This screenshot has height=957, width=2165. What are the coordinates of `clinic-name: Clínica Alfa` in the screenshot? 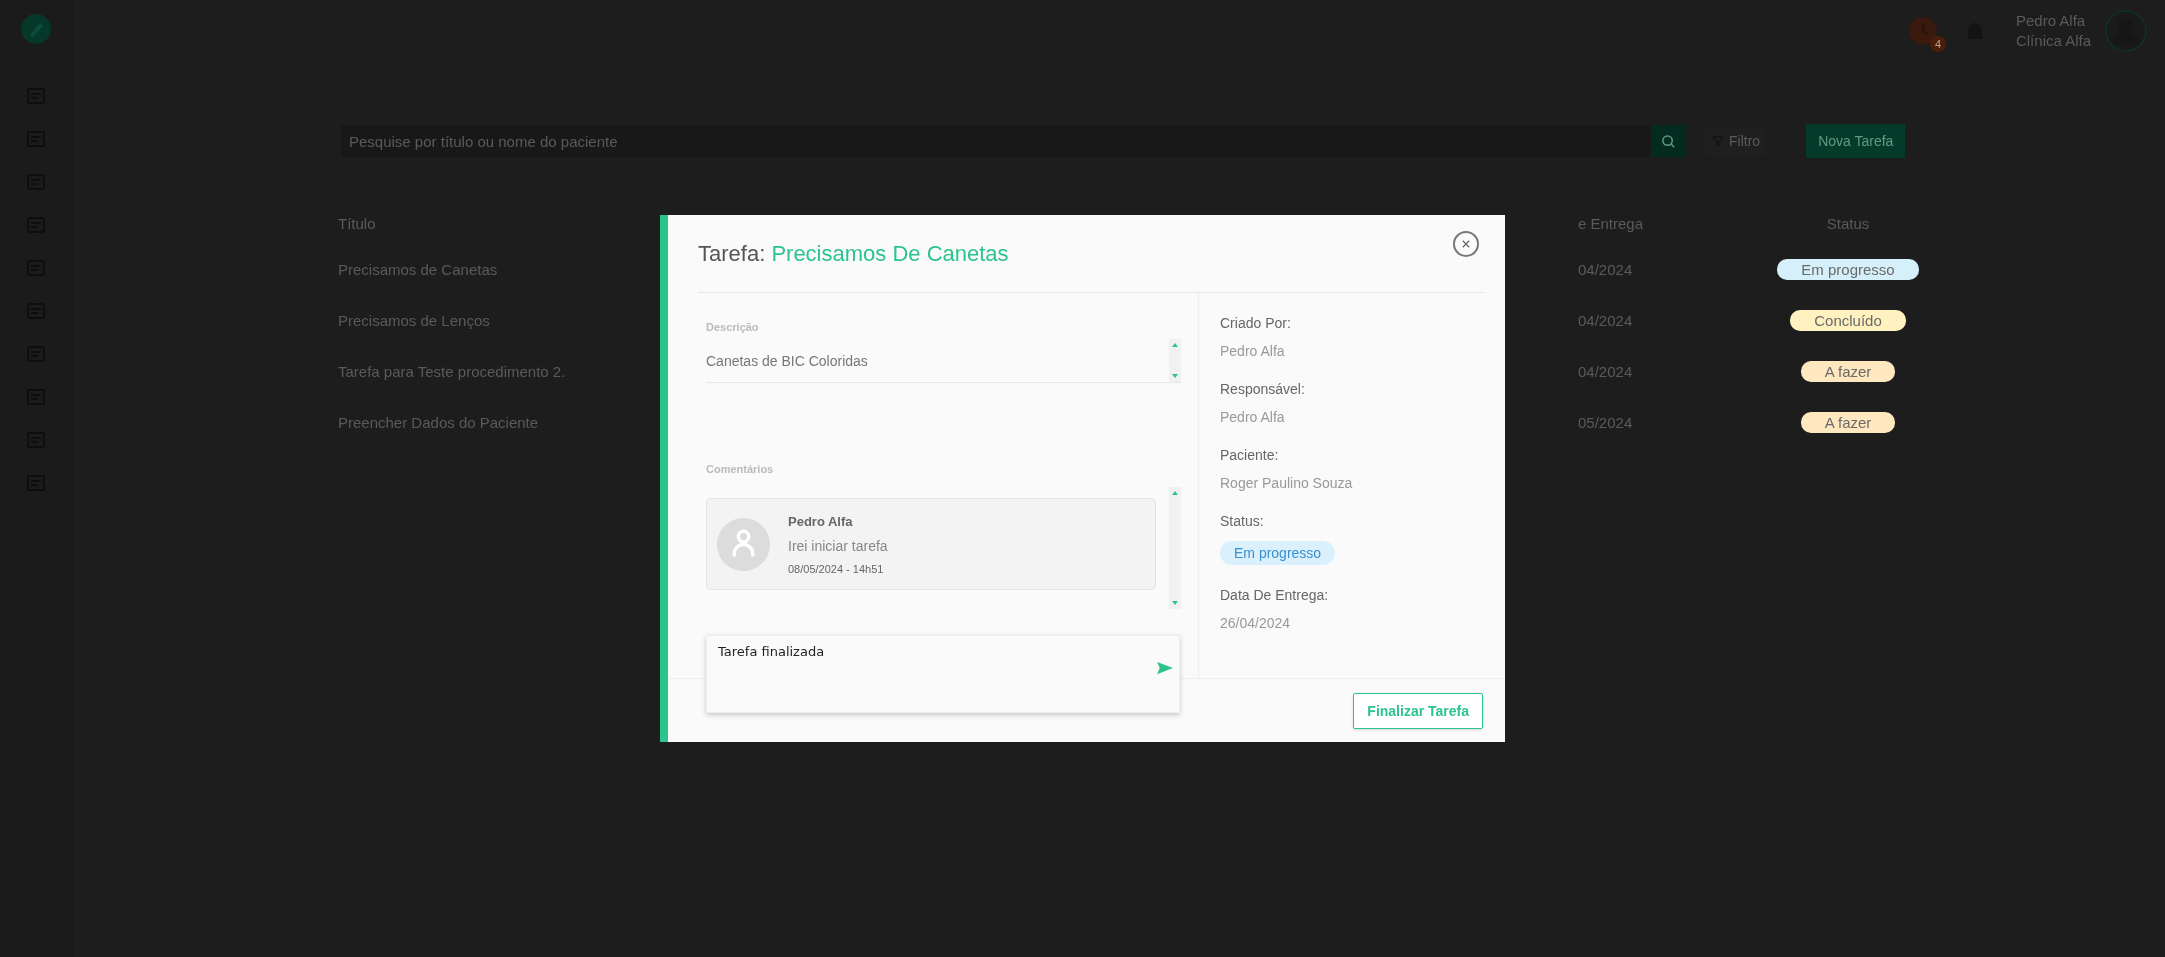 It's located at (2053, 41).